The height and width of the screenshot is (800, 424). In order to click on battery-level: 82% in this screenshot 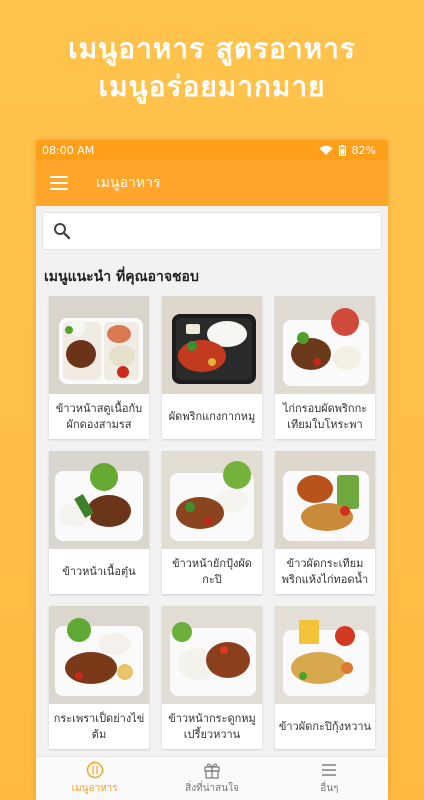, I will do `click(363, 150)`.